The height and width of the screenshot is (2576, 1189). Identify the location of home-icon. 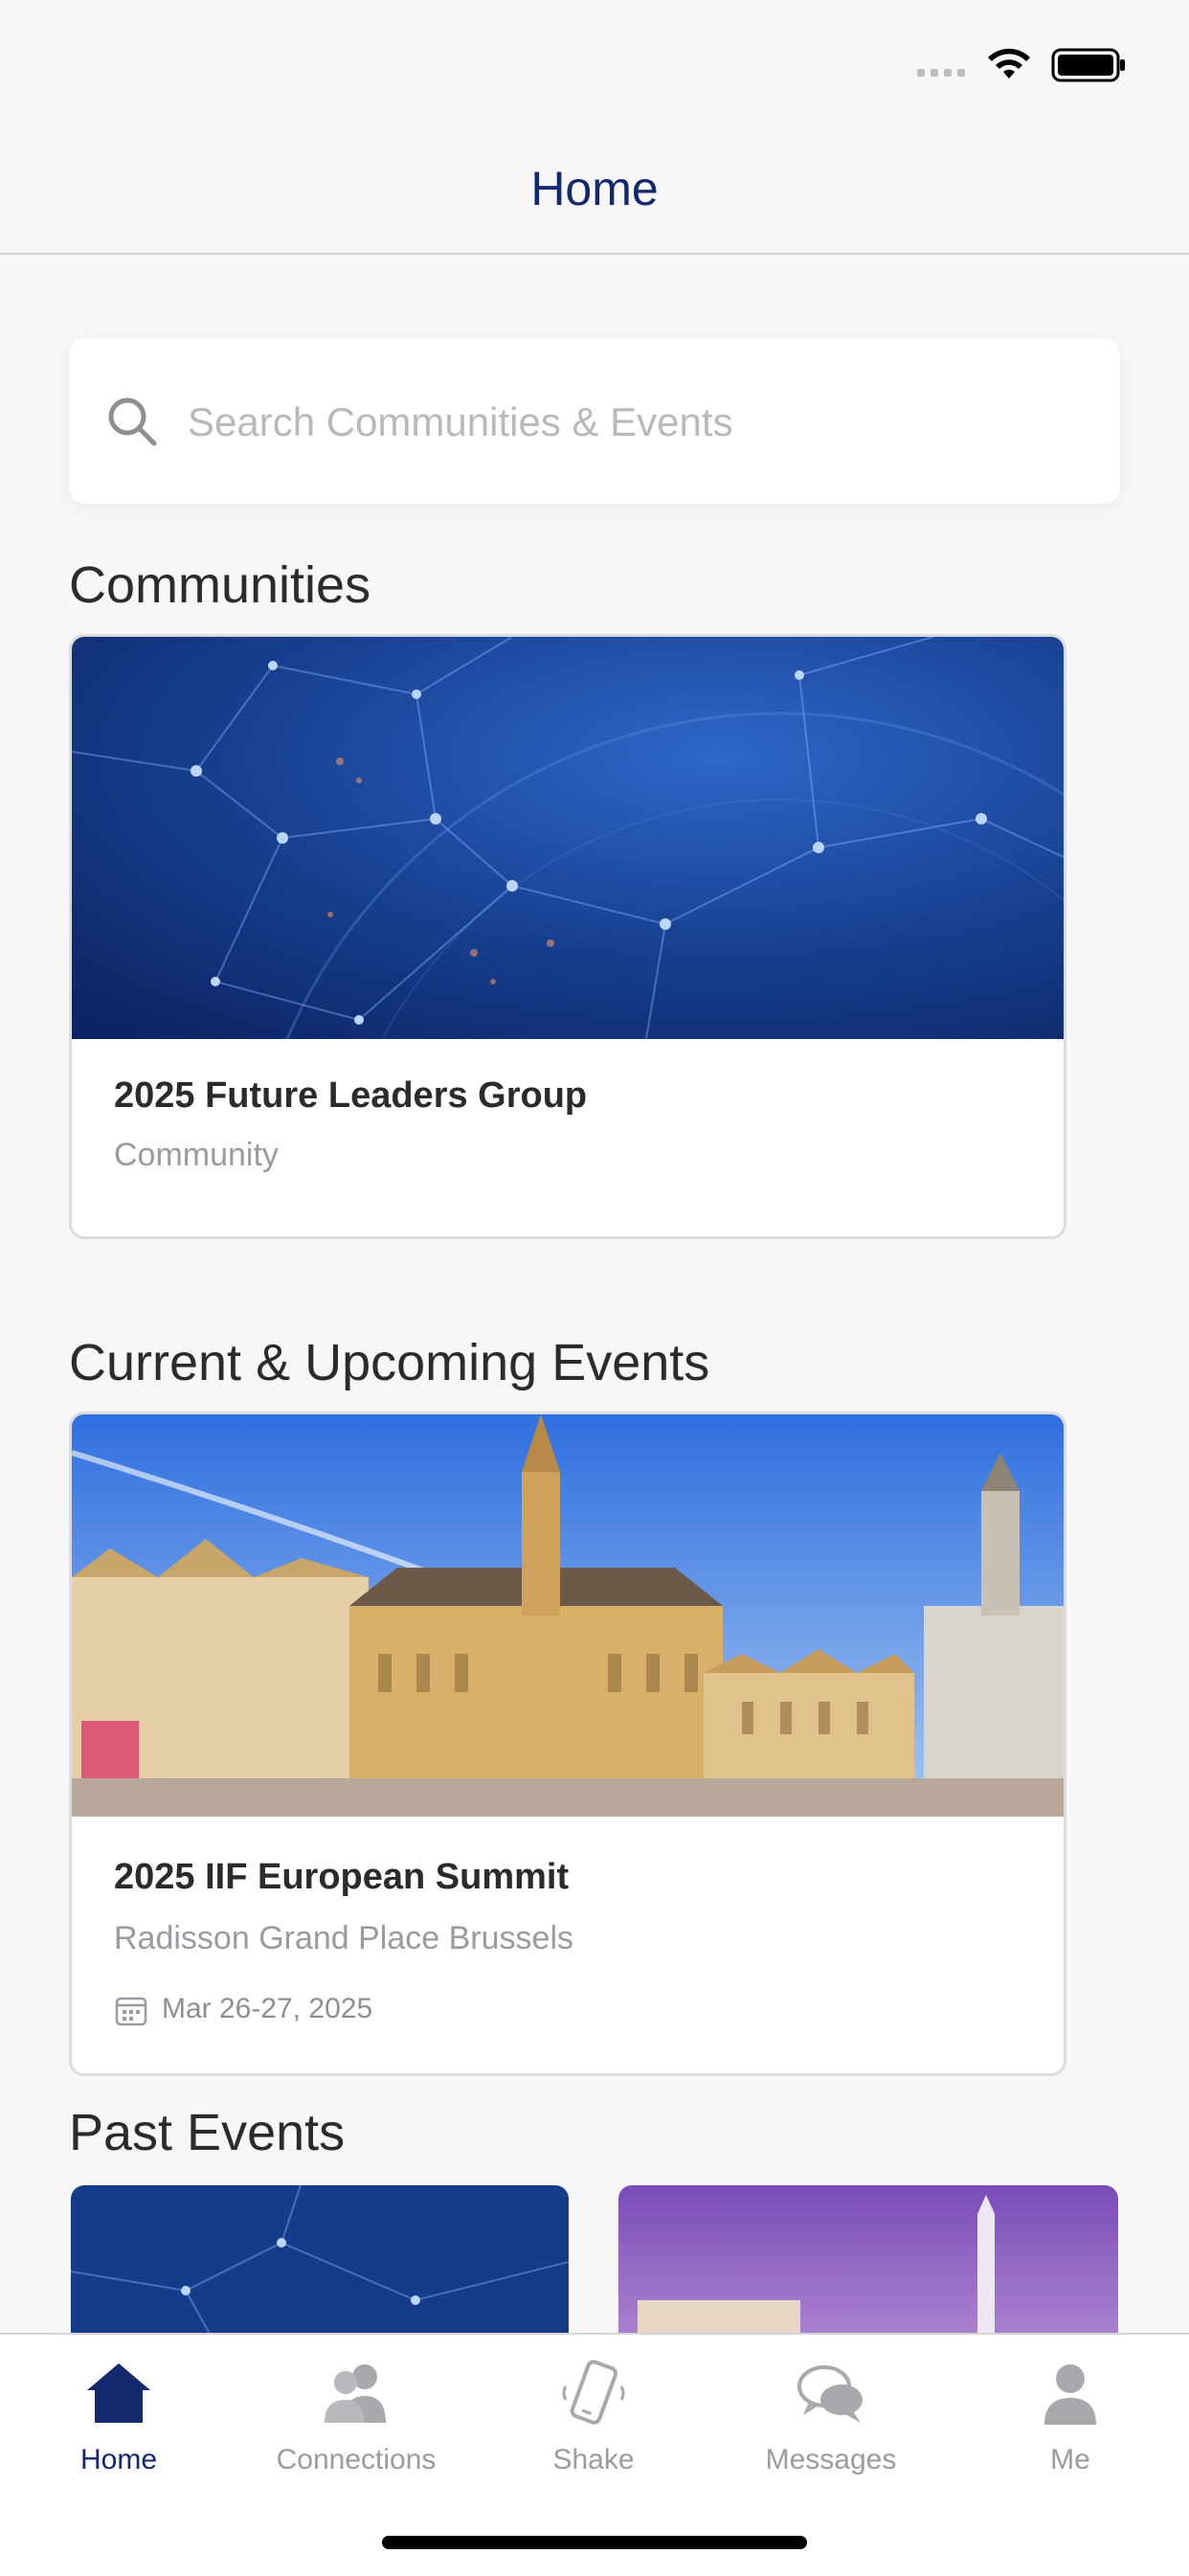
(118, 2393).